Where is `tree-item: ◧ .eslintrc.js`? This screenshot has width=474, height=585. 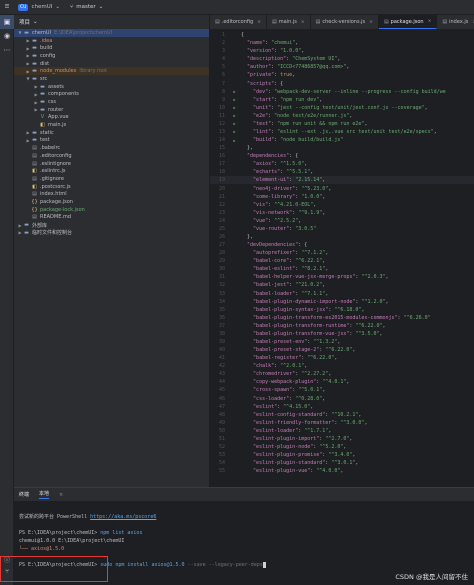 tree-item: ◧ .eslintrc.js is located at coordinates (111, 171).